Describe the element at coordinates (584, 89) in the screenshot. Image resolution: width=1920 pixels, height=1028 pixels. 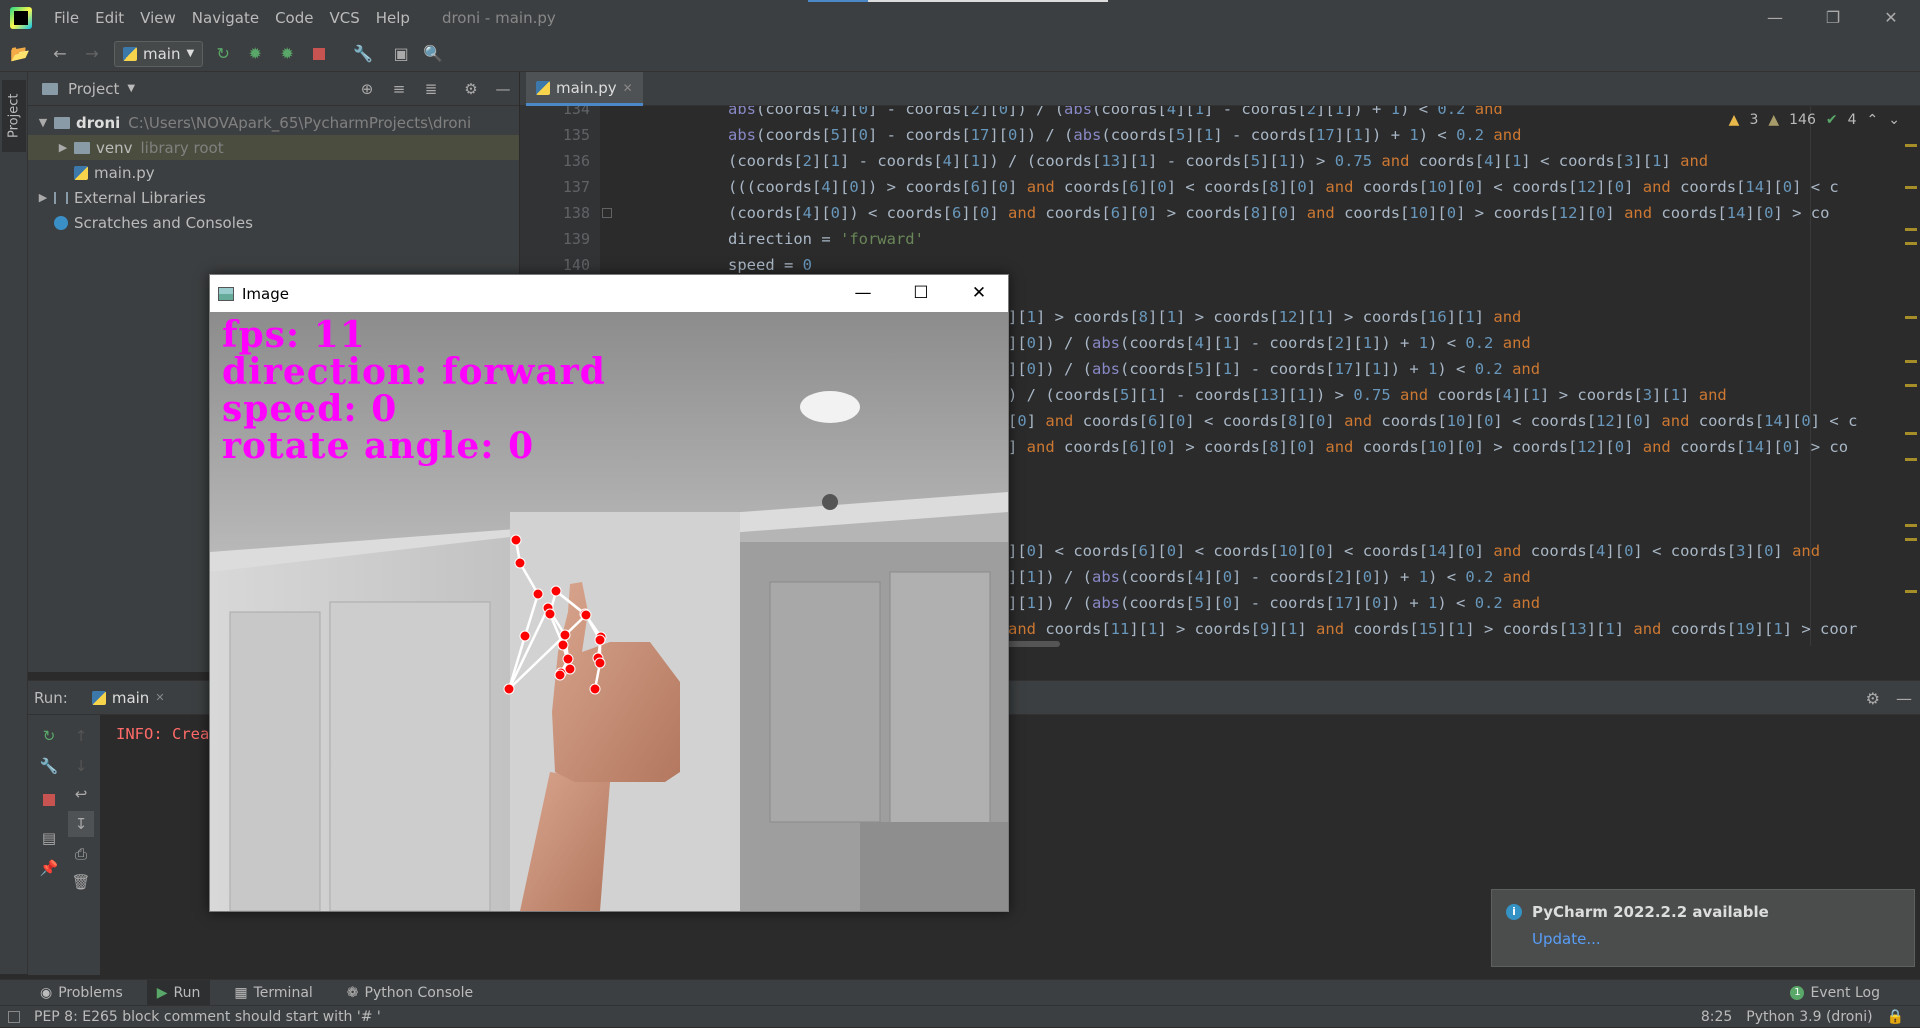
I see `tab-main-py: main.py ✕` at that location.